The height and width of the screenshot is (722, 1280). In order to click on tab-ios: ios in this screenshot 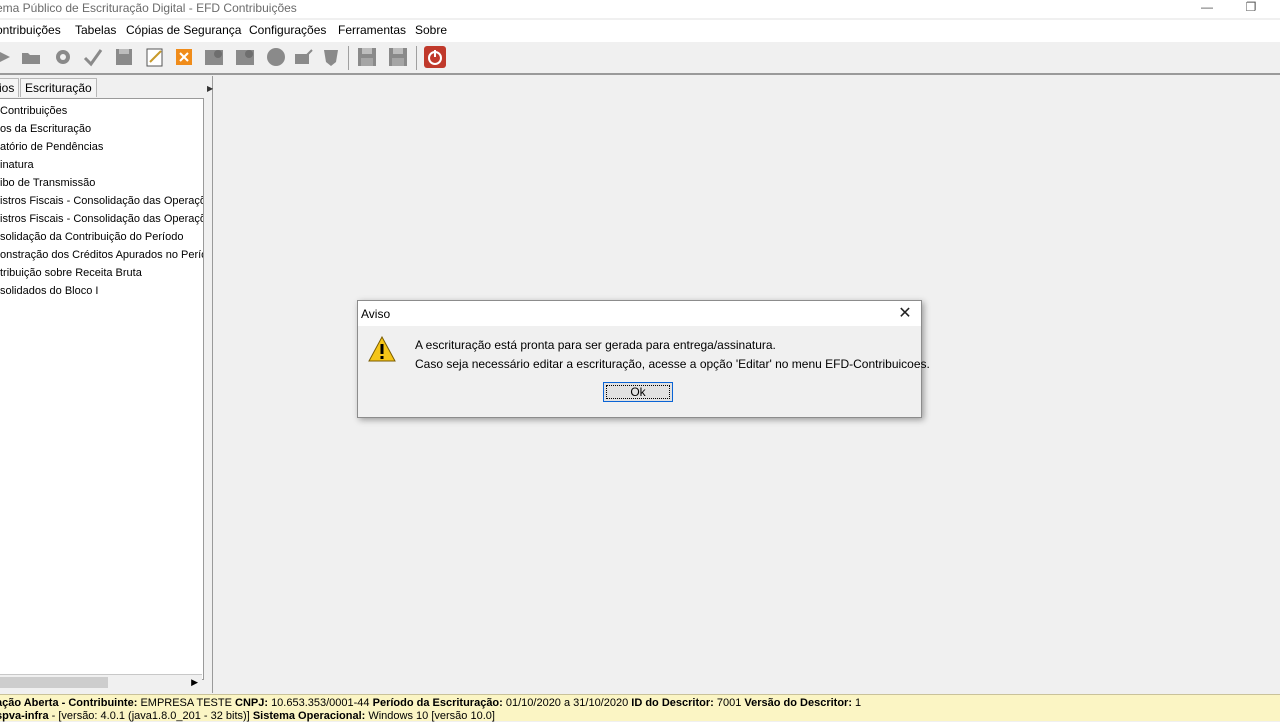, I will do `click(10, 87)`.